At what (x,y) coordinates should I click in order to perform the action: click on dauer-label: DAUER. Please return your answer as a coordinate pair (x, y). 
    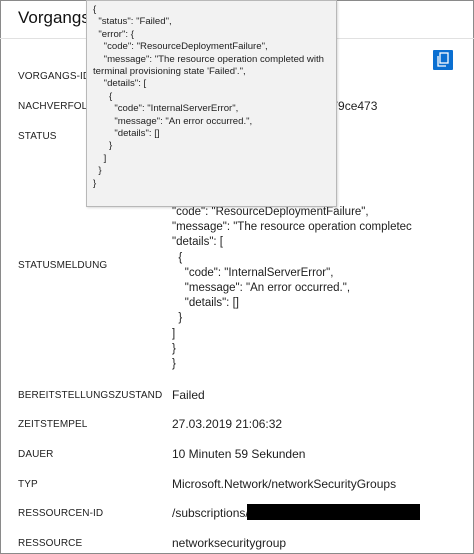
    Looking at the image, I should click on (36, 454).